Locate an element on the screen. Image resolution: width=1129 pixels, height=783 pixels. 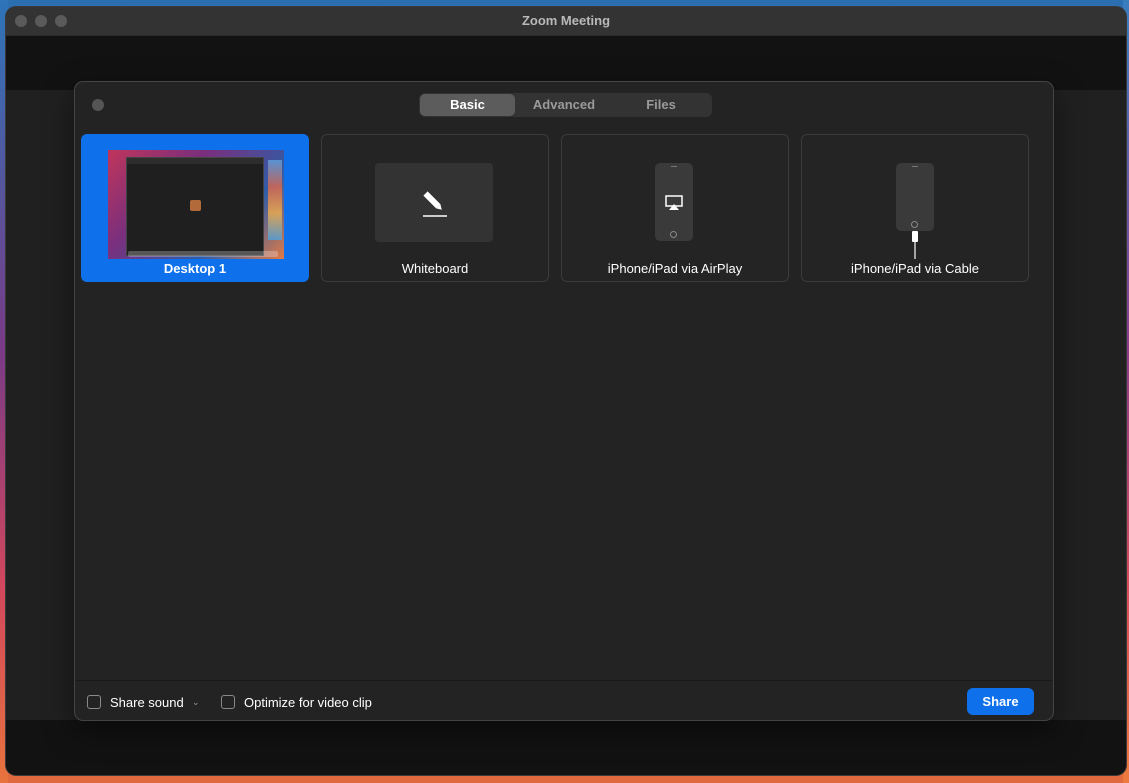
share-button: Share is located at coordinates (1000, 701).